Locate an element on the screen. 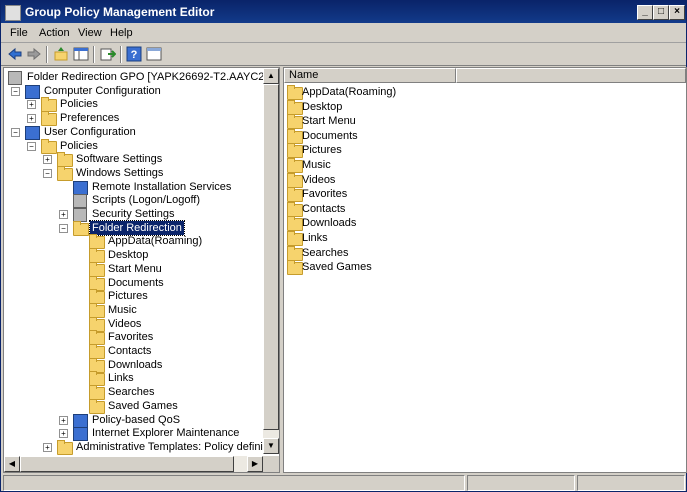  tree-item-label: Remote Installation Services is located at coordinates (162, 186).